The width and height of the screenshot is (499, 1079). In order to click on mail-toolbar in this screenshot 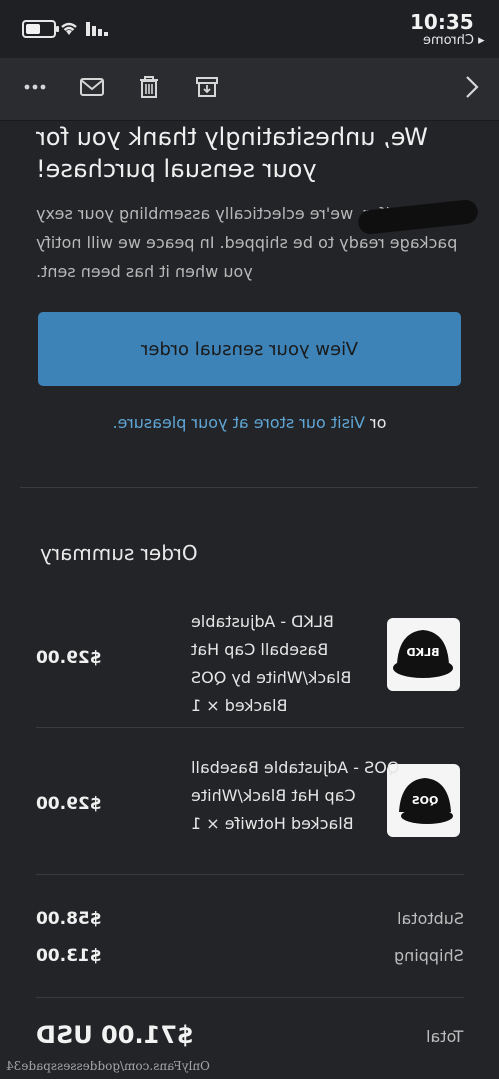, I will do `click(249, 89)`.